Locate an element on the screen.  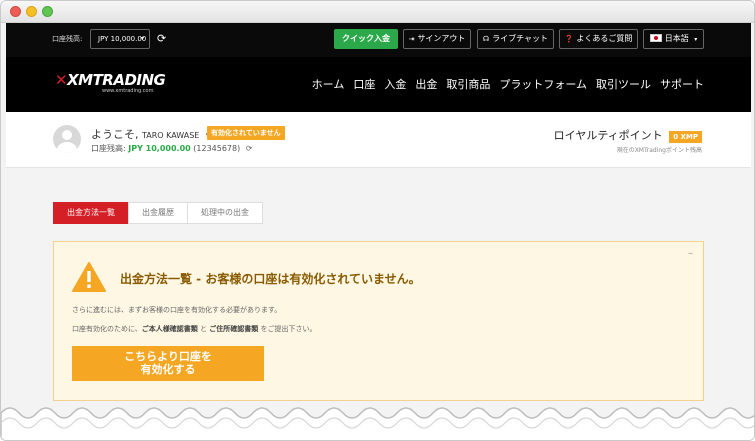
account-balance: 口座残高: JPY 10,000.00 (12345678) ⟳ is located at coordinates (171, 148).